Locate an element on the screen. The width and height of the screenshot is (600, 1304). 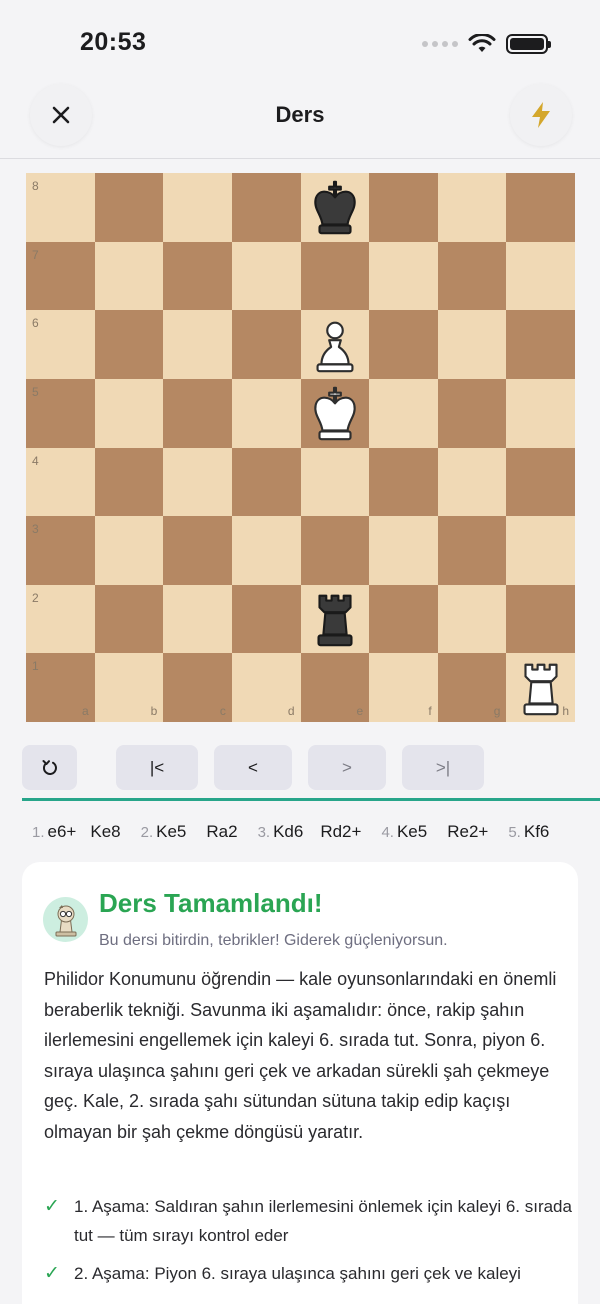
reset-button is located at coordinates (49, 767).